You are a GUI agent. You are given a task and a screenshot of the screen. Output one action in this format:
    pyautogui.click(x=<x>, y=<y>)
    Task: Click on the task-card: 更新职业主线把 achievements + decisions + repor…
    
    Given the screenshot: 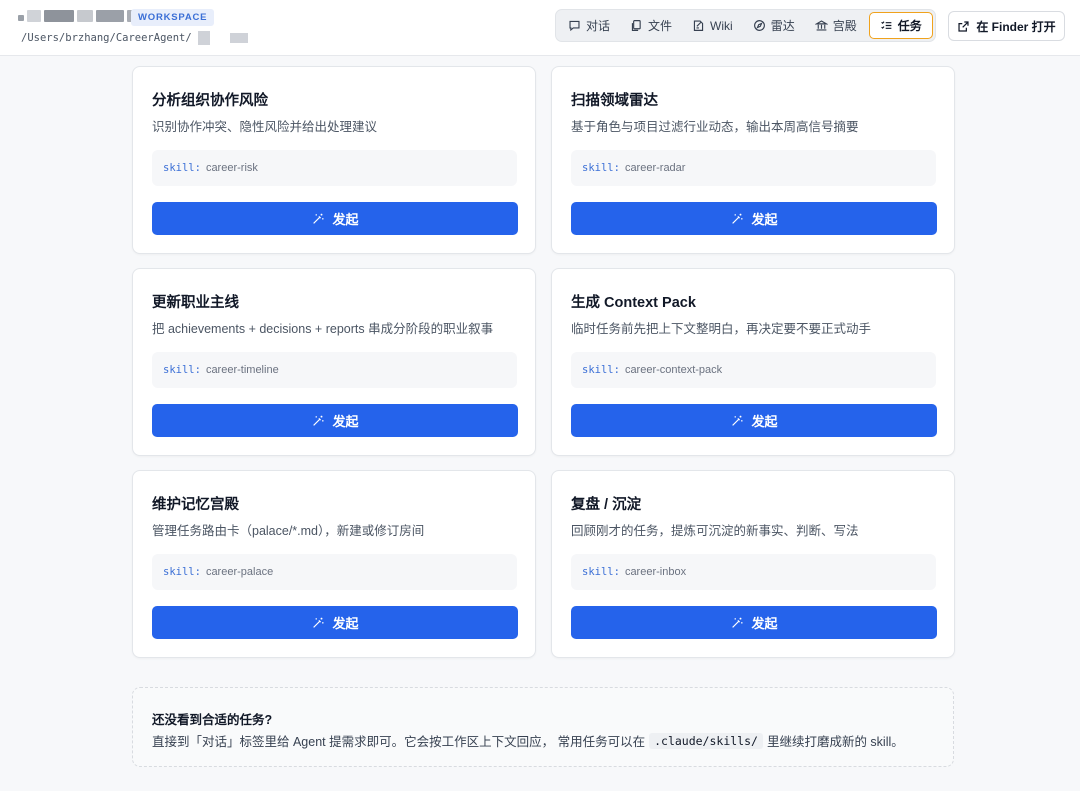 What is the action you would take?
    pyautogui.click(x=334, y=362)
    